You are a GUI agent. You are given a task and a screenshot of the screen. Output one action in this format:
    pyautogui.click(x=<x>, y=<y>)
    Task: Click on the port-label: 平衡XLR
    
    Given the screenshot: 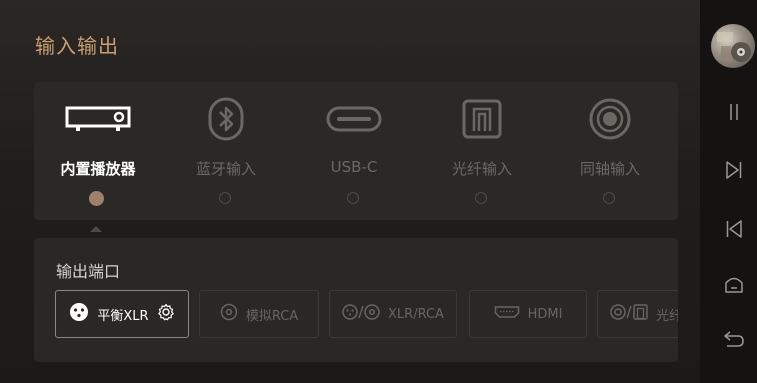 What is the action you would take?
    pyautogui.click(x=123, y=316)
    